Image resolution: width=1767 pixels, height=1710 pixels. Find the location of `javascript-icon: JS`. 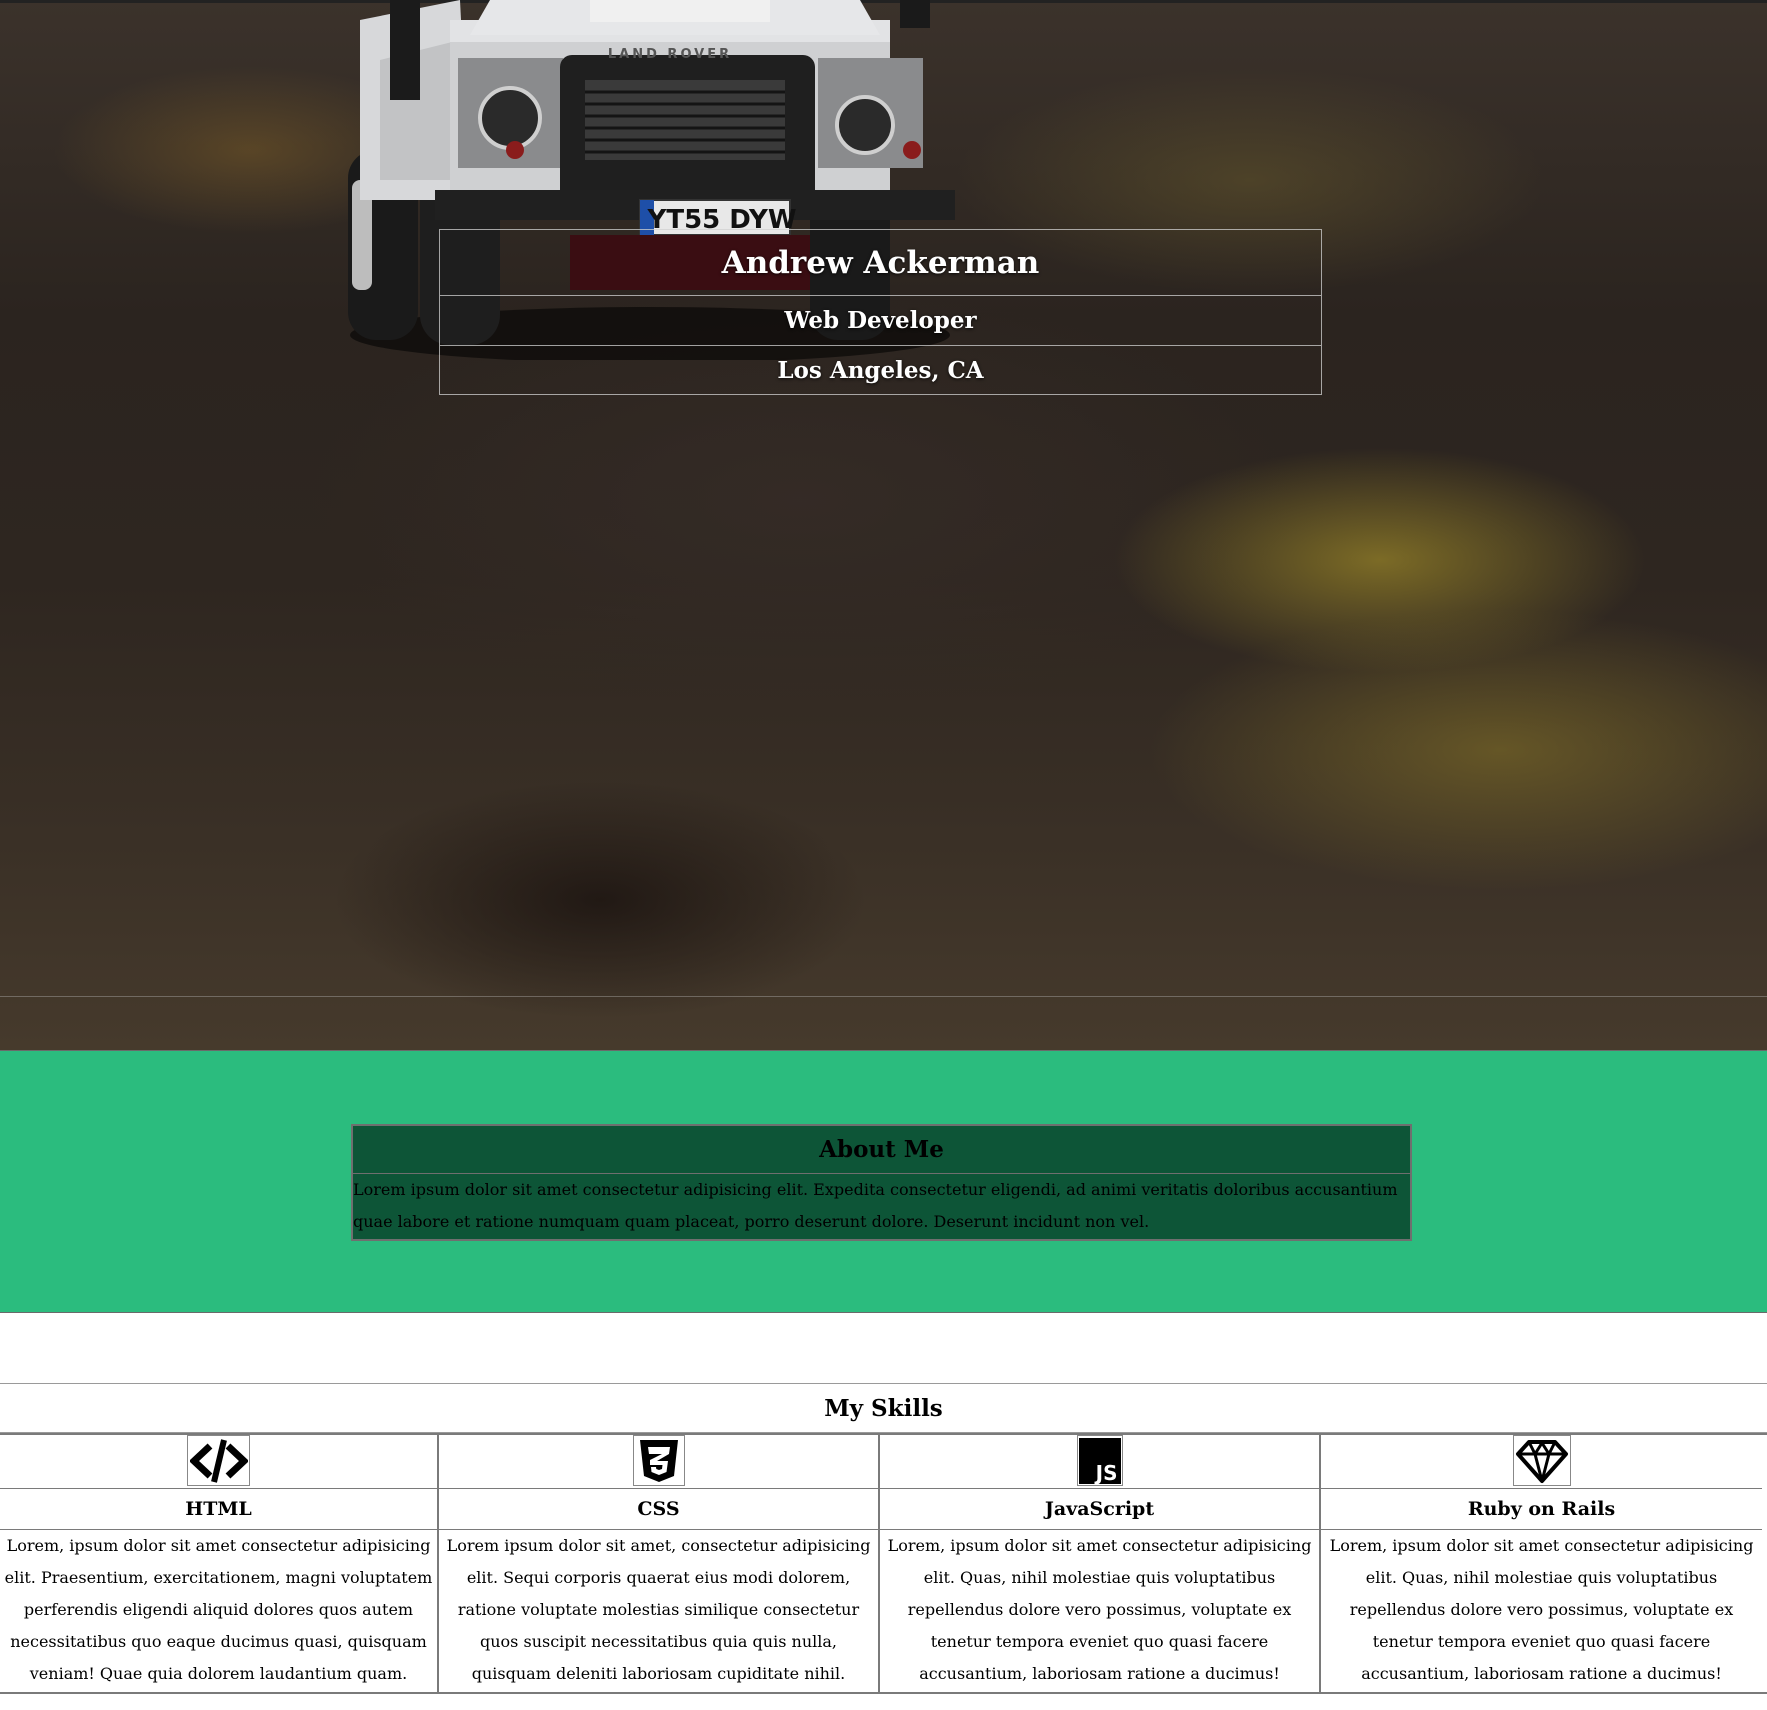

javascript-icon: JS is located at coordinates (1099, 1460).